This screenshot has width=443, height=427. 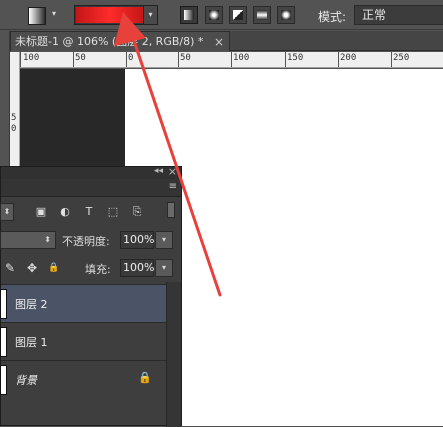 I want to click on chevron-down-icon: ▾, so click(x=54, y=13).